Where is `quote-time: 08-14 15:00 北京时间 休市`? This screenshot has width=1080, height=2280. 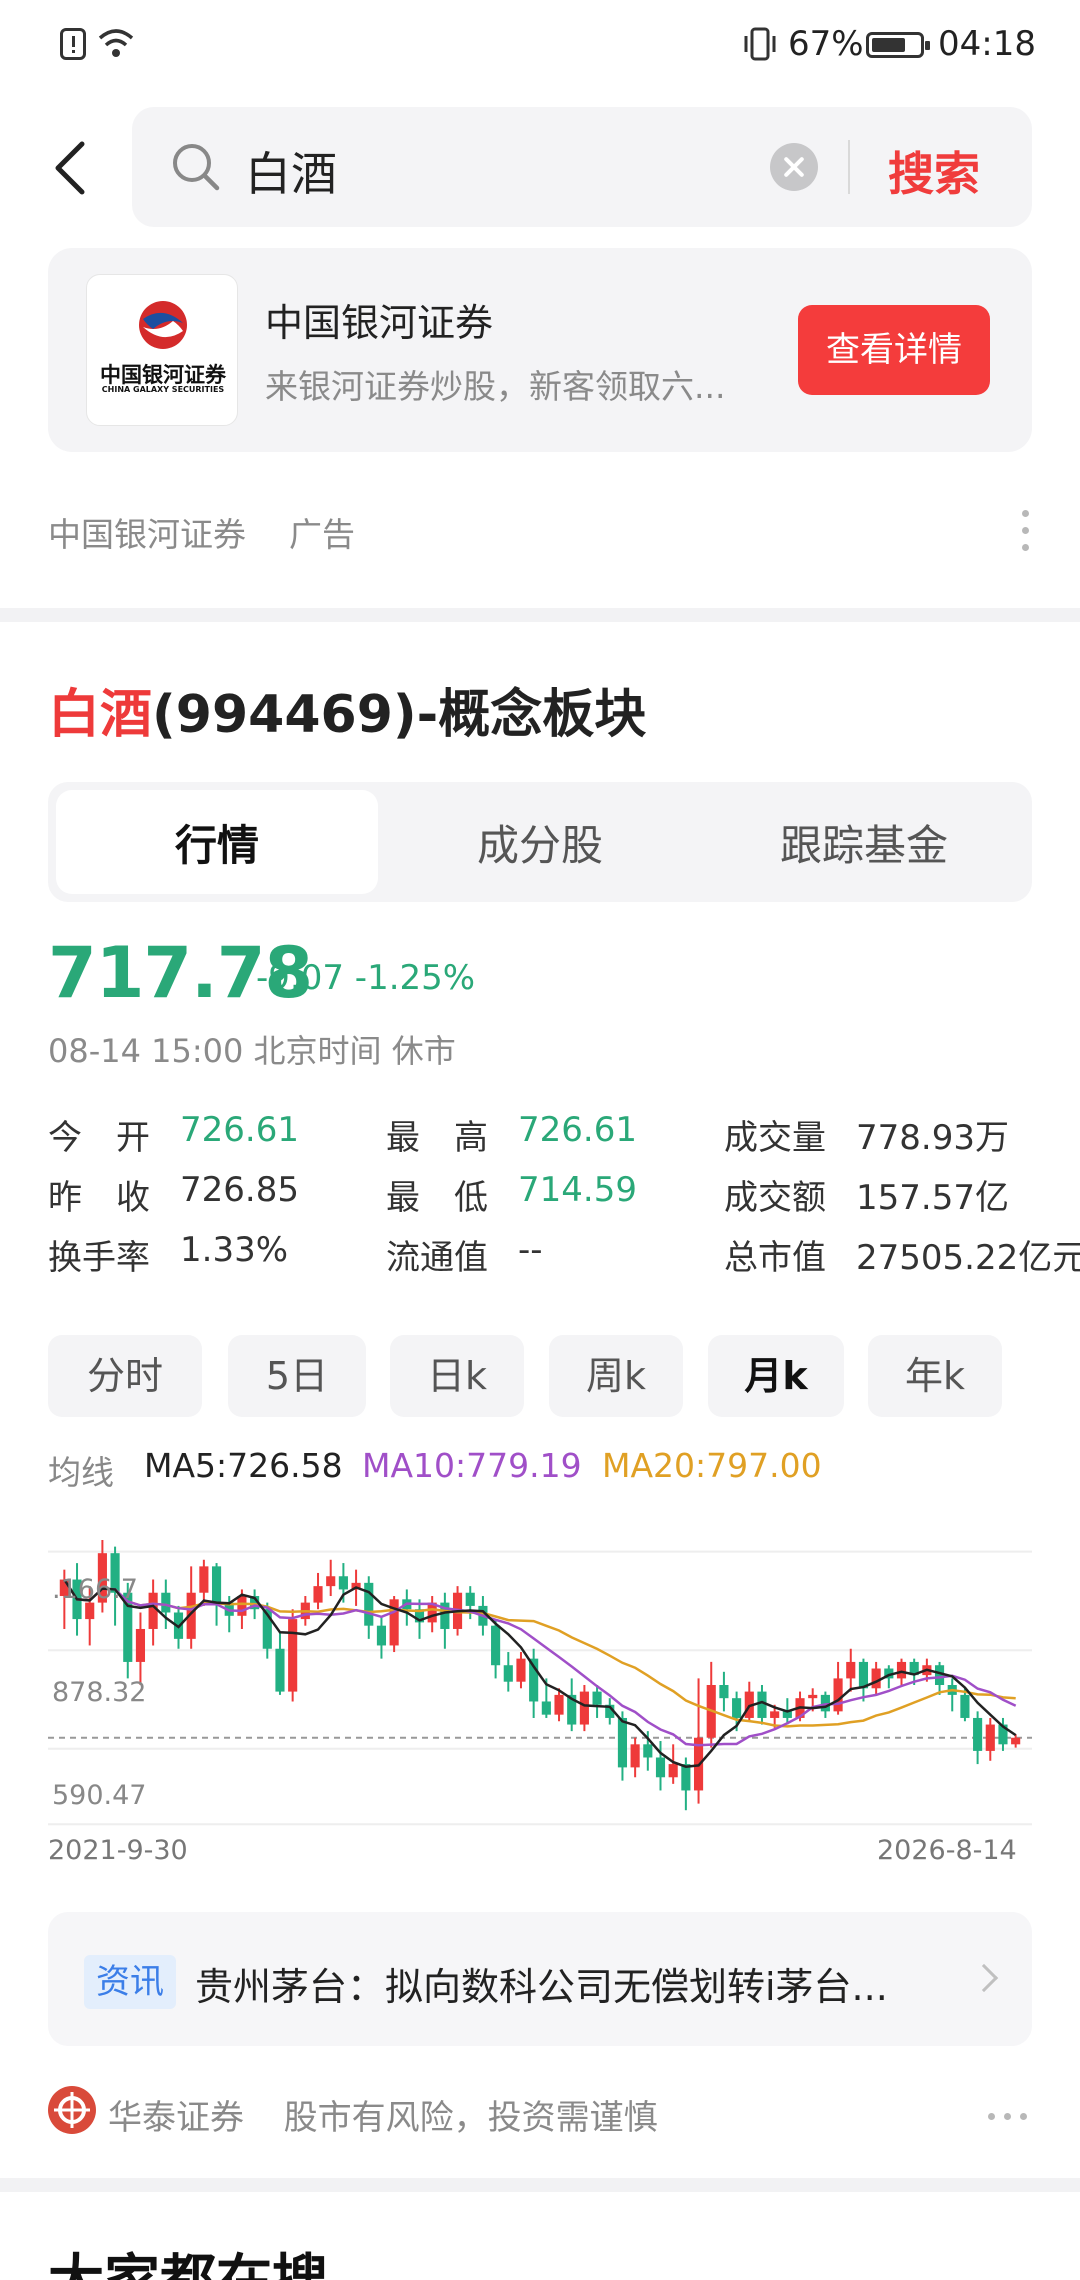 quote-time: 08-14 15:00 北京时间 休市 is located at coordinates (252, 1051).